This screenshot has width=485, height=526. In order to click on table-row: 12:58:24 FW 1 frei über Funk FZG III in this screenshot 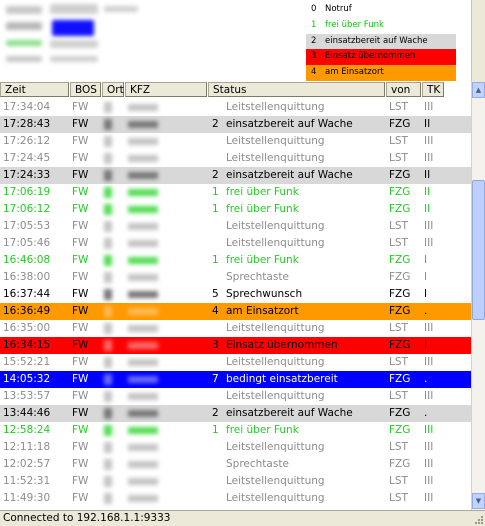, I will do `click(235, 430)`.